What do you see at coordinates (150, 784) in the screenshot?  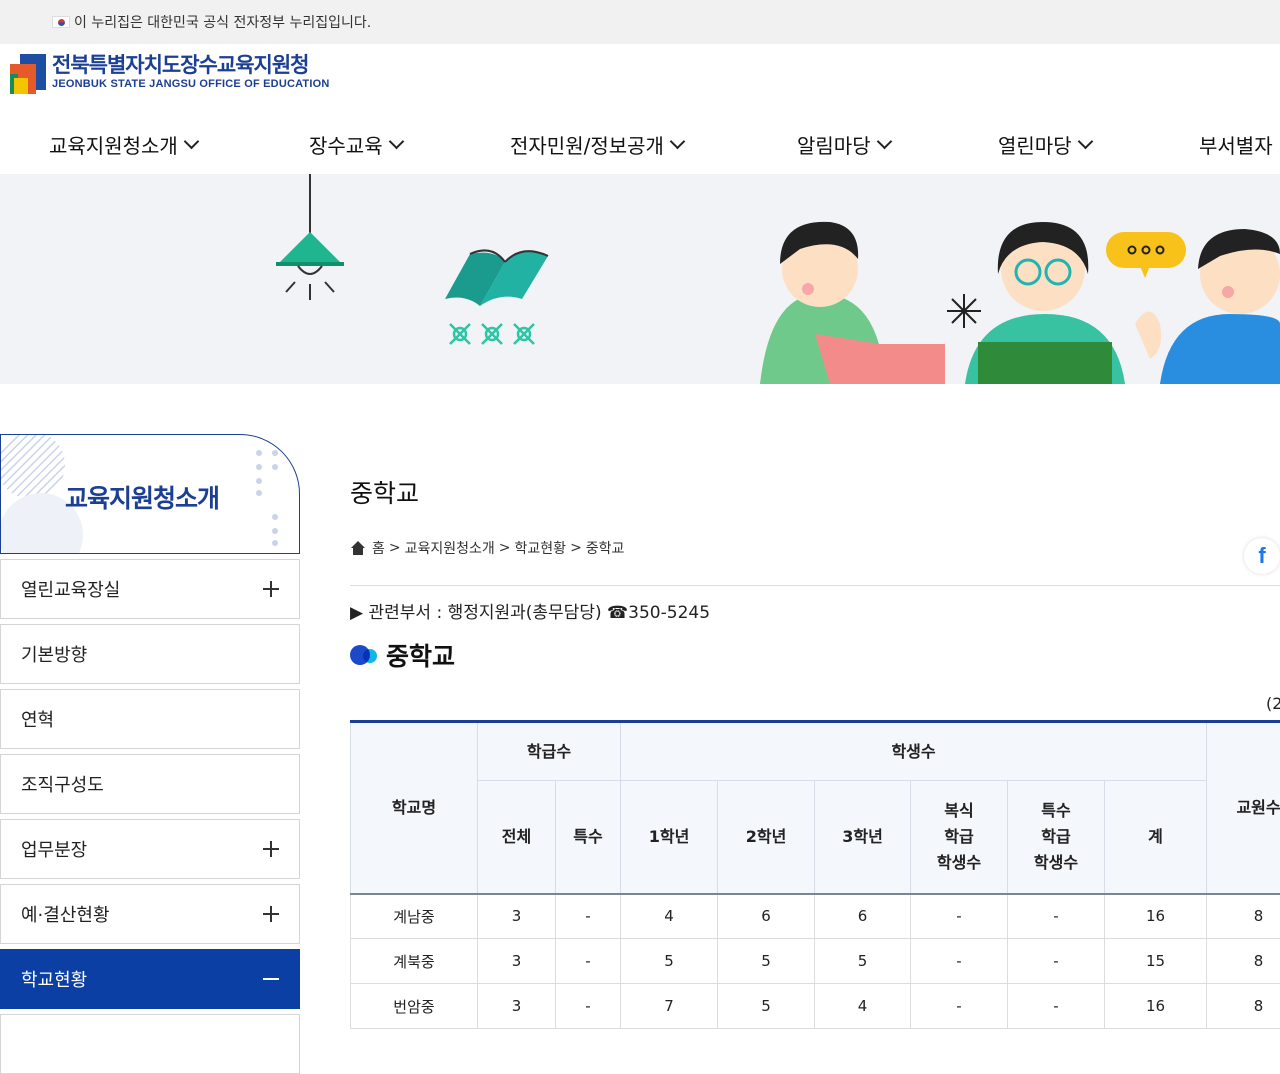 I see `sidebar-item-org-chart: 조직구성도` at bounding box center [150, 784].